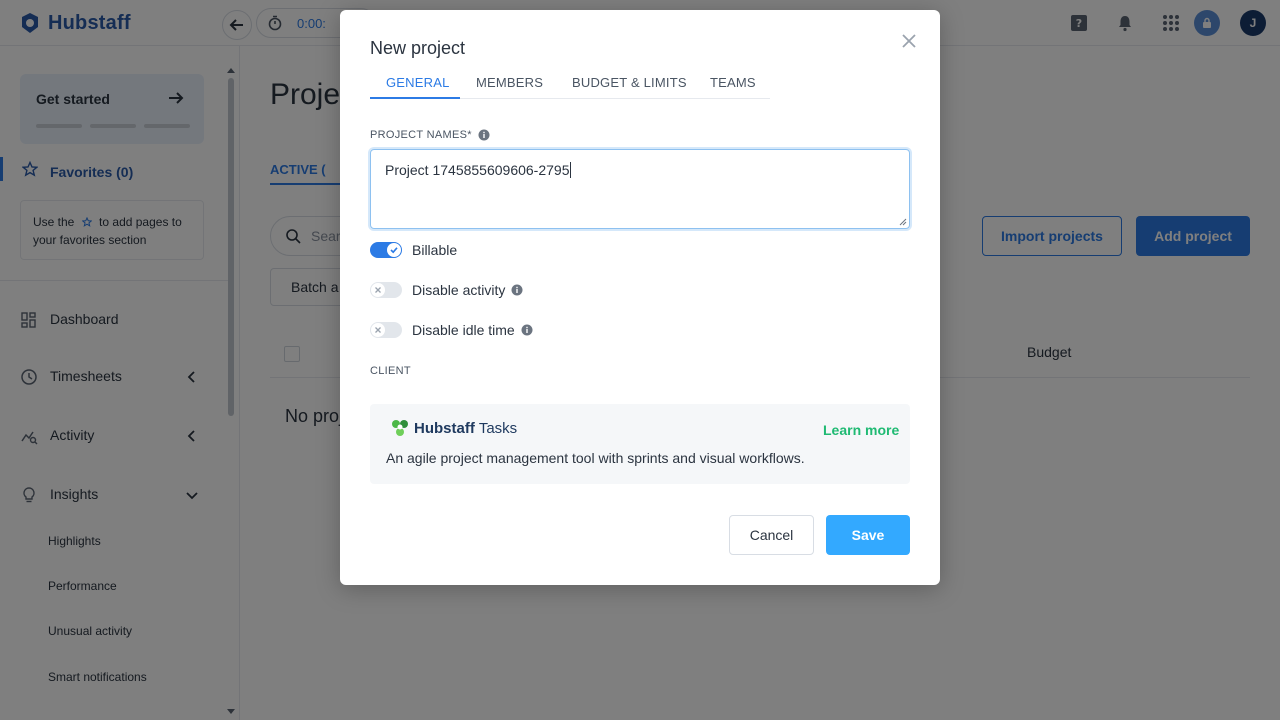  What do you see at coordinates (861, 430) in the screenshot?
I see `learn-more-link: Learn more` at bounding box center [861, 430].